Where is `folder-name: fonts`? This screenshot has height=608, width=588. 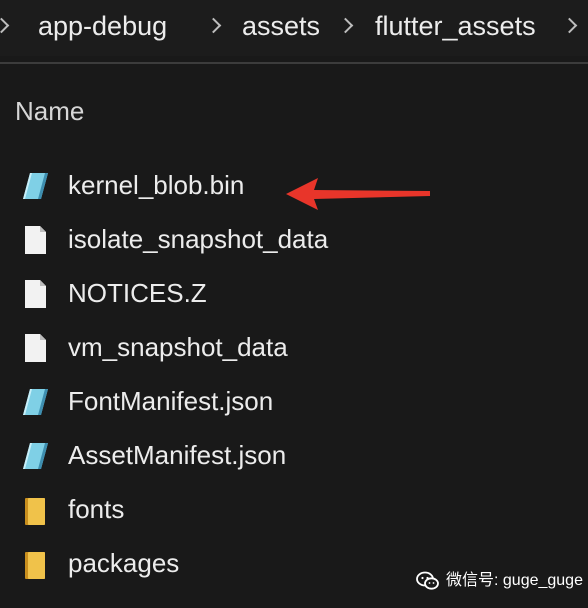
folder-name: fonts is located at coordinates (96, 509).